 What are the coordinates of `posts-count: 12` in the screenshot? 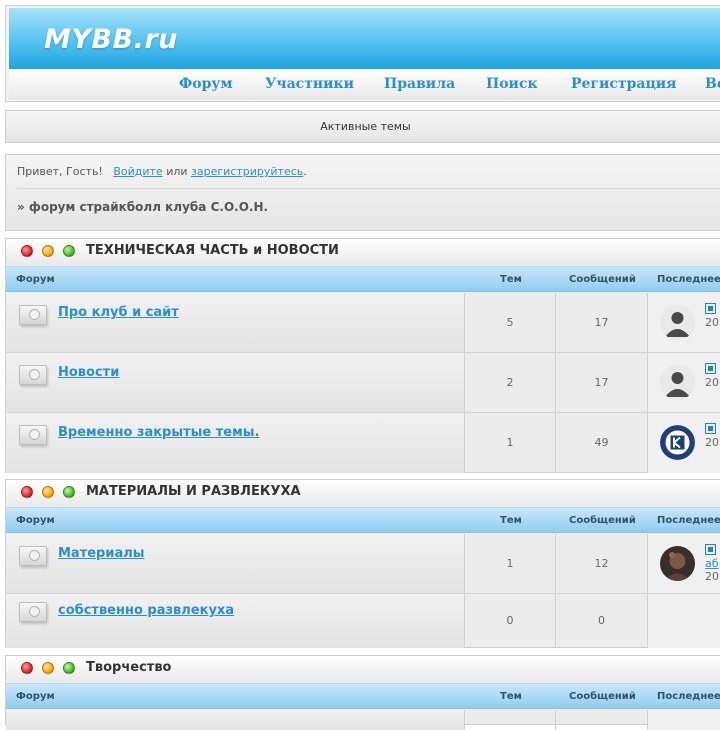 It's located at (602, 563).